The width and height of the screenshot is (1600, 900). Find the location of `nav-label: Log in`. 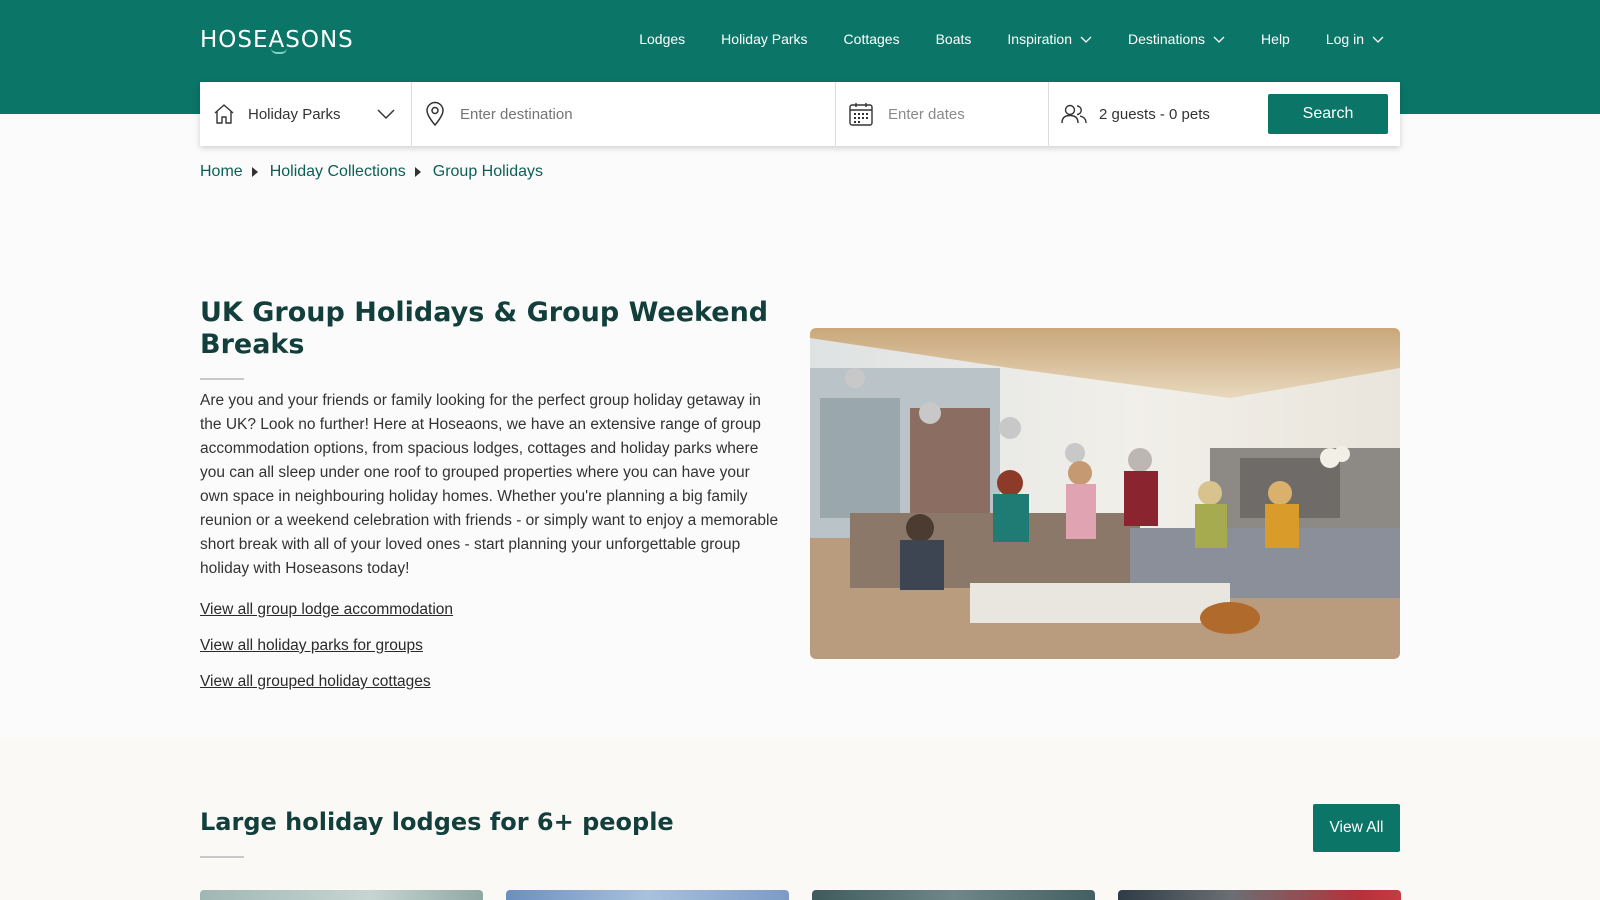

nav-label: Log in is located at coordinates (1344, 39).